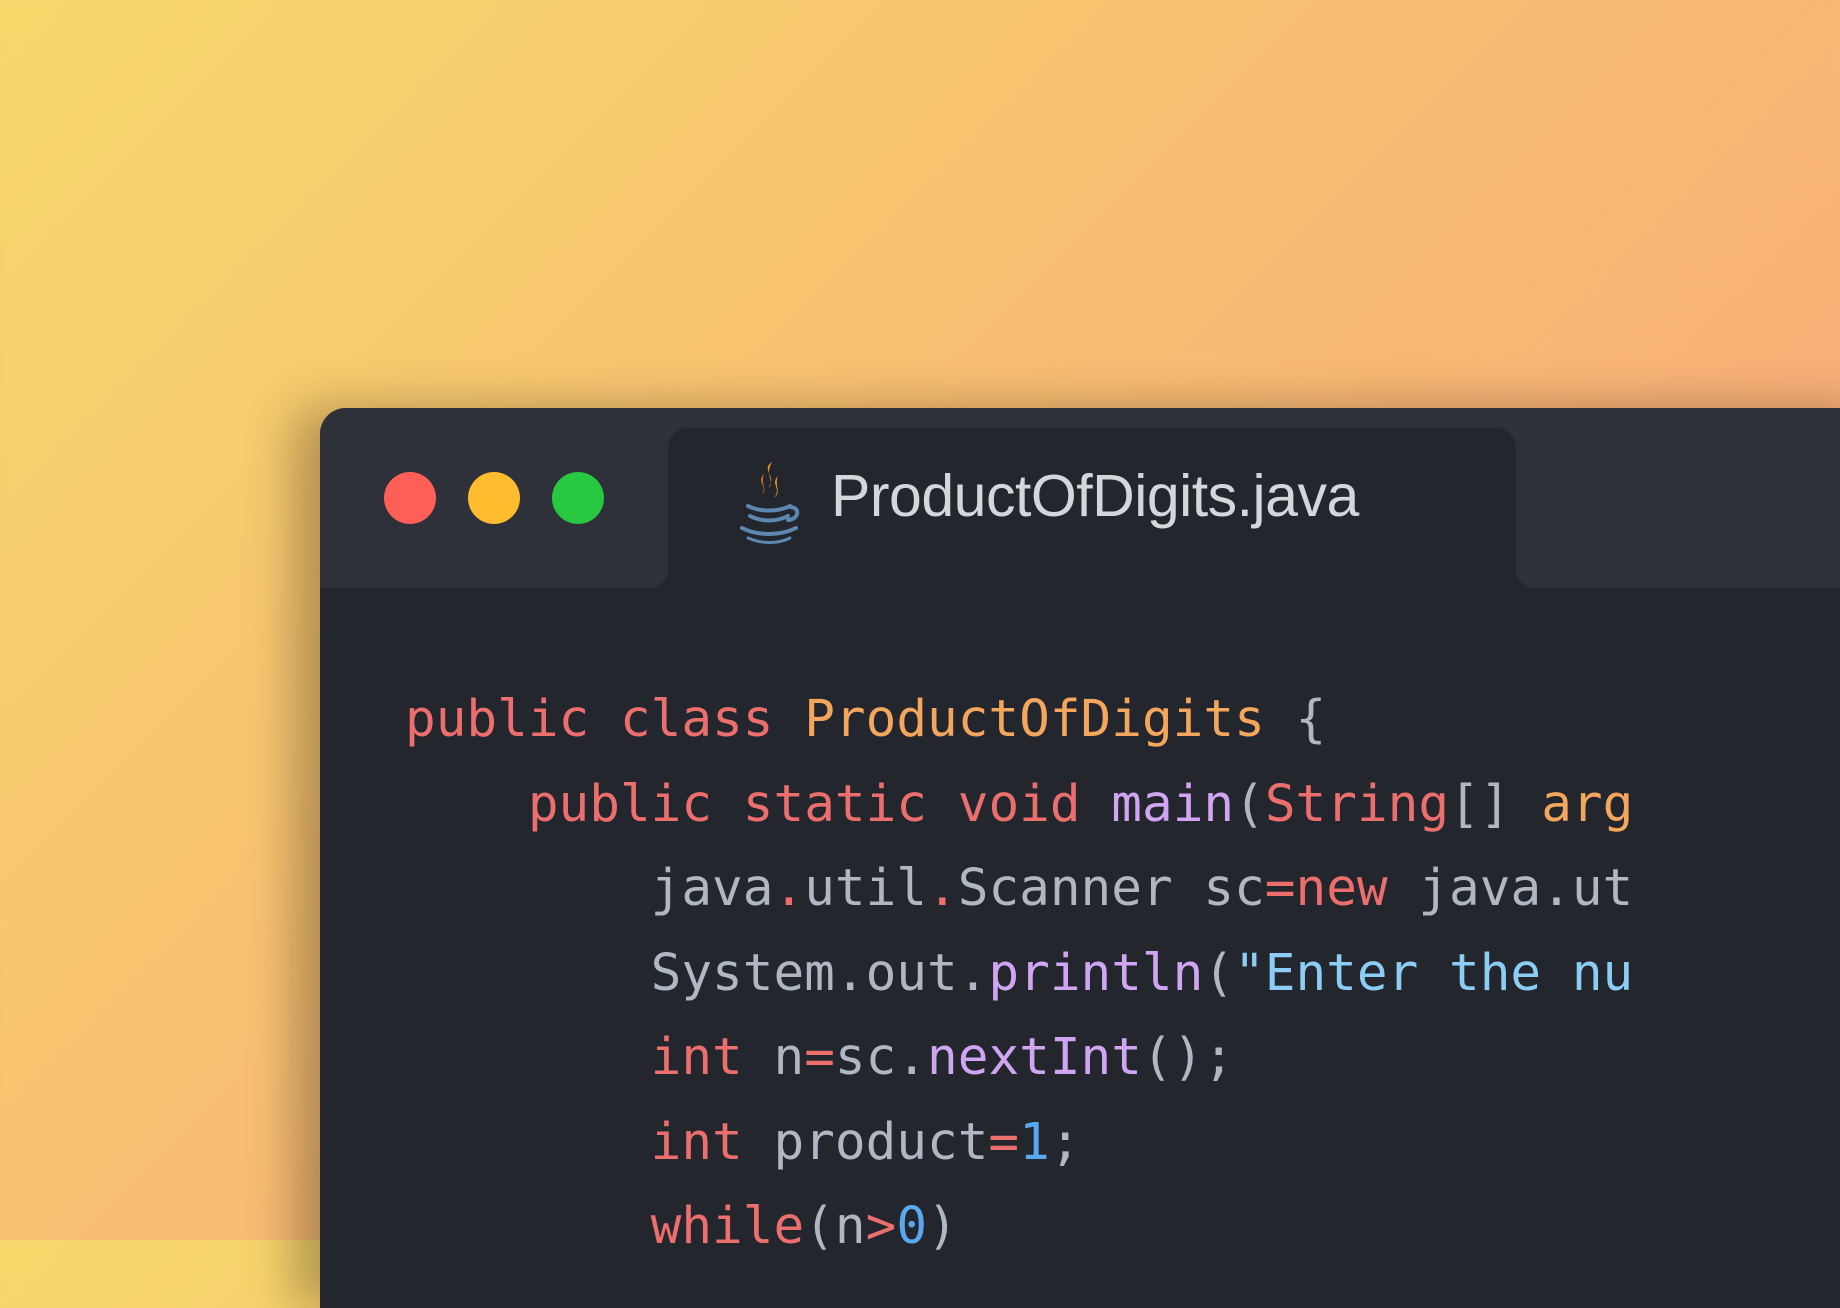  I want to click on close-window-button, so click(410, 498).